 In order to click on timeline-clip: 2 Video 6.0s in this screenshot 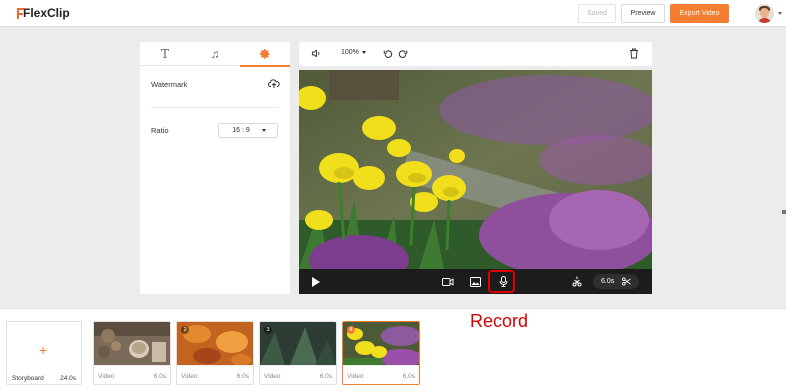, I will do `click(215, 353)`.